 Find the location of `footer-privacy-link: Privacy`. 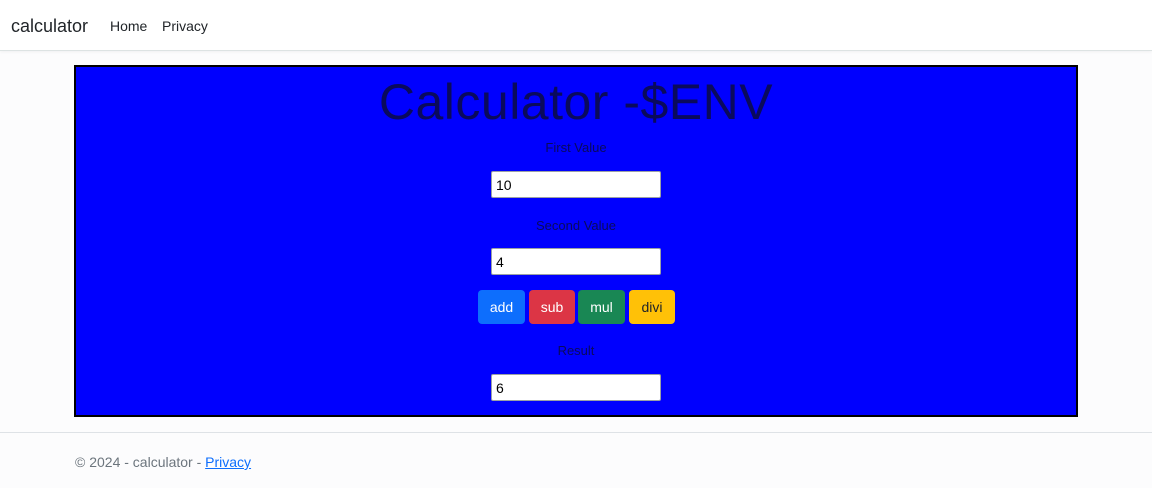

footer-privacy-link: Privacy is located at coordinates (228, 462).